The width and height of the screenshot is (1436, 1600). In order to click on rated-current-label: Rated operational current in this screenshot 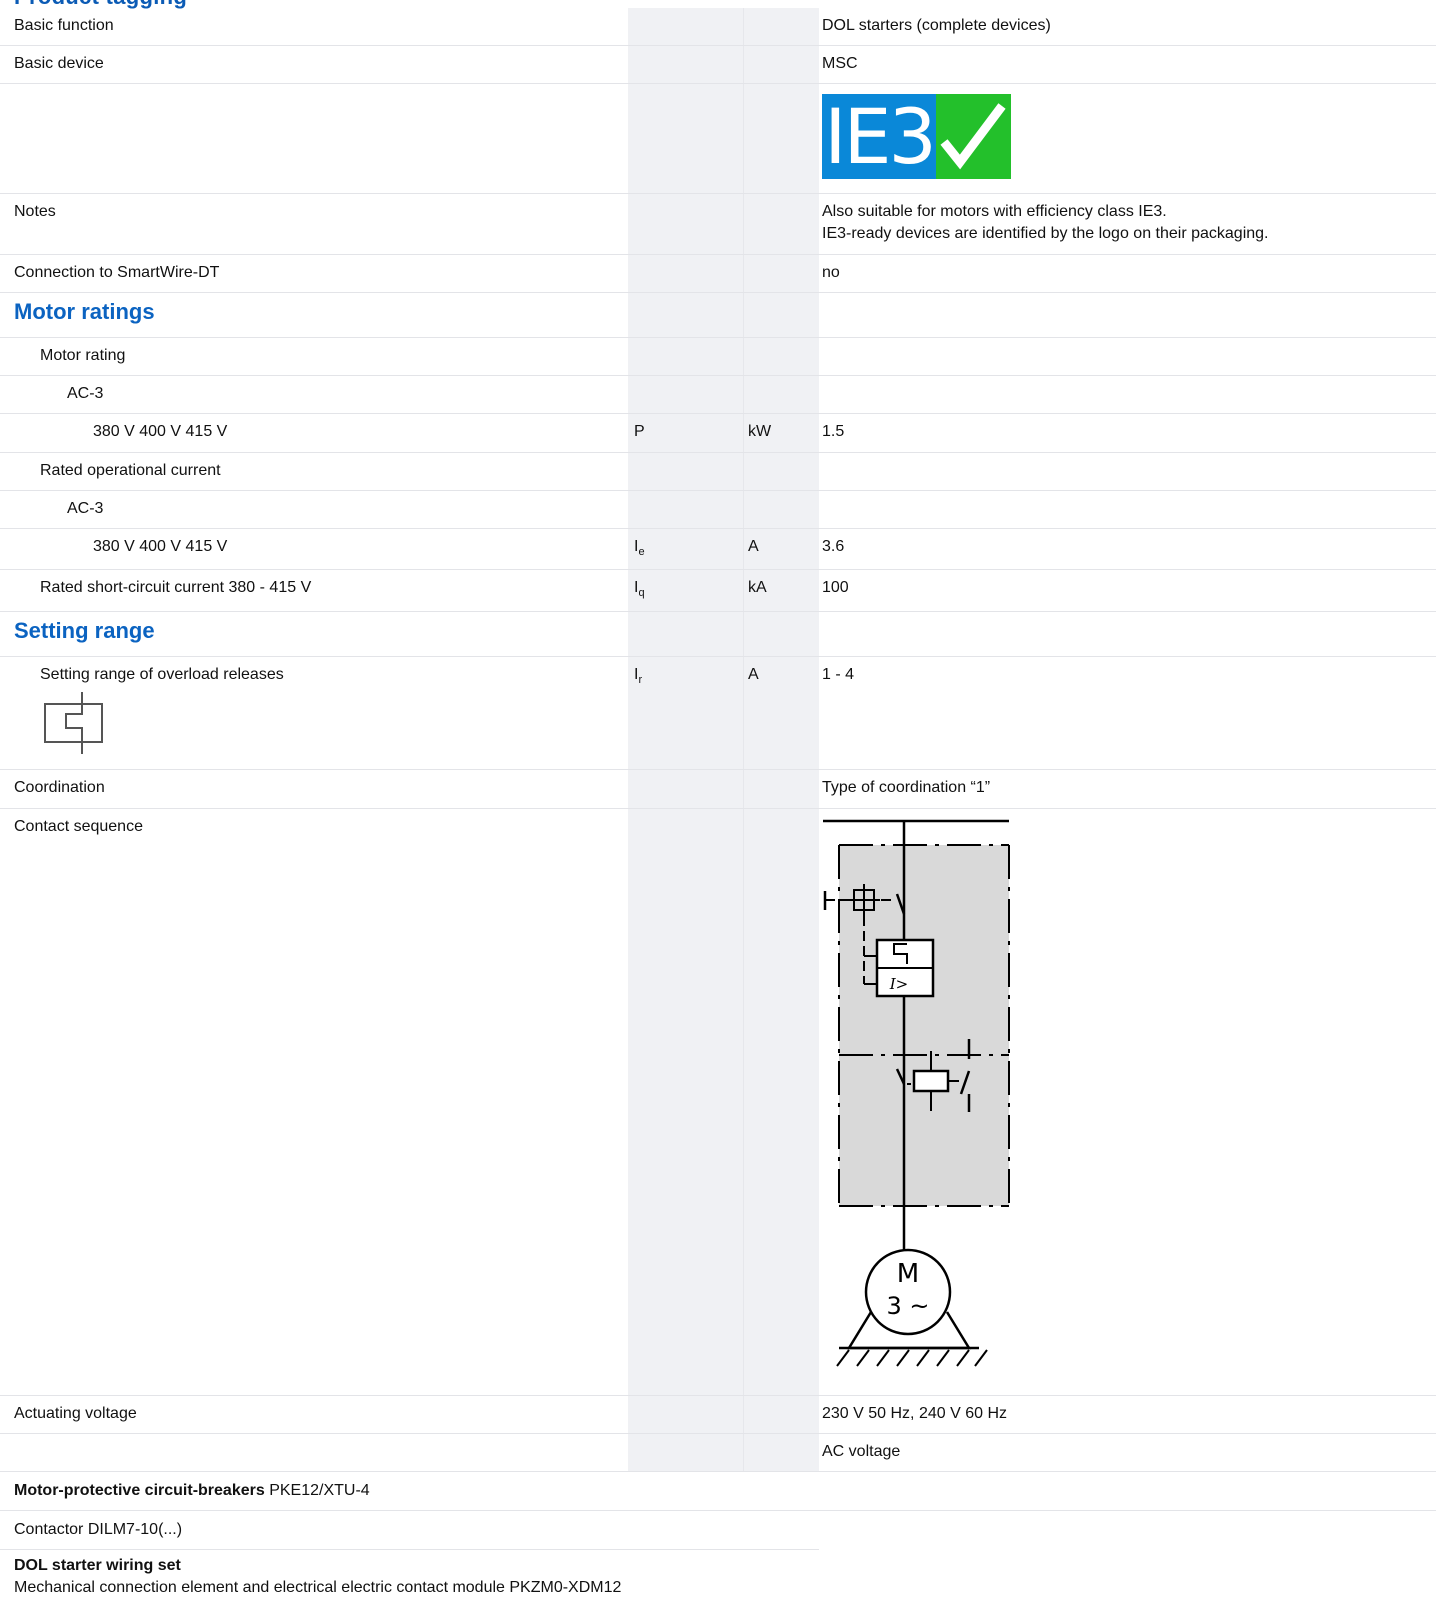, I will do `click(130, 470)`.